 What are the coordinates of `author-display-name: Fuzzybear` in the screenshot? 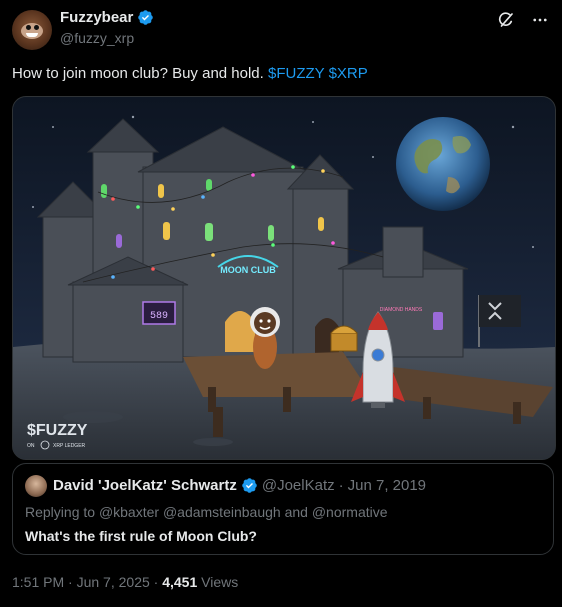 It's located at (96, 17).